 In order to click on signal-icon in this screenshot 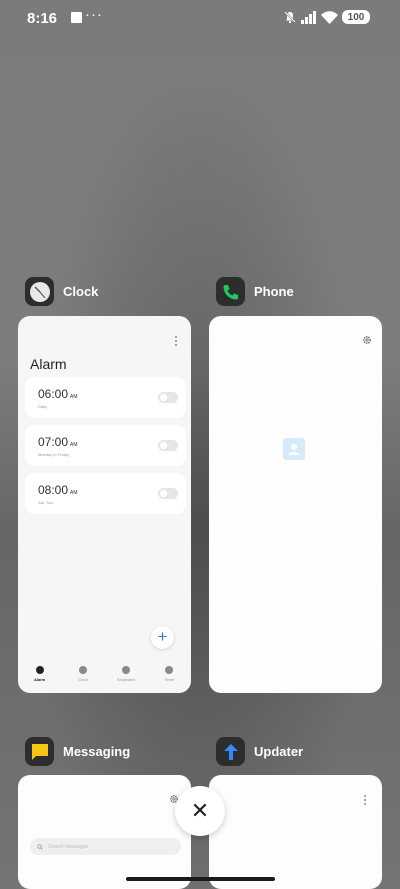, I will do `click(308, 17)`.